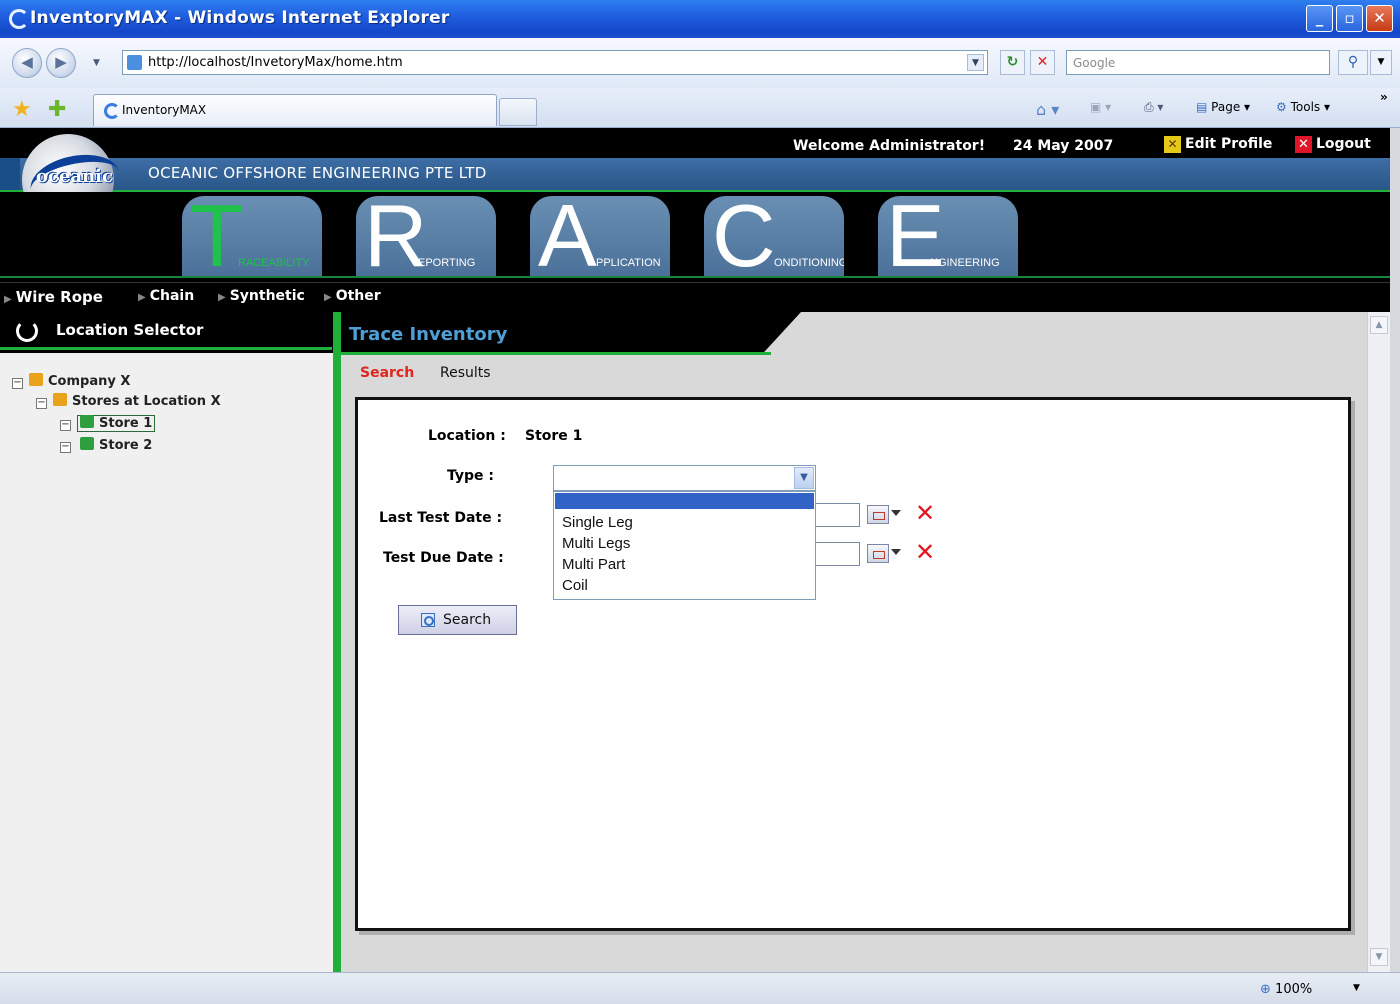  I want to click on test-due-date-calendar, so click(887, 554).